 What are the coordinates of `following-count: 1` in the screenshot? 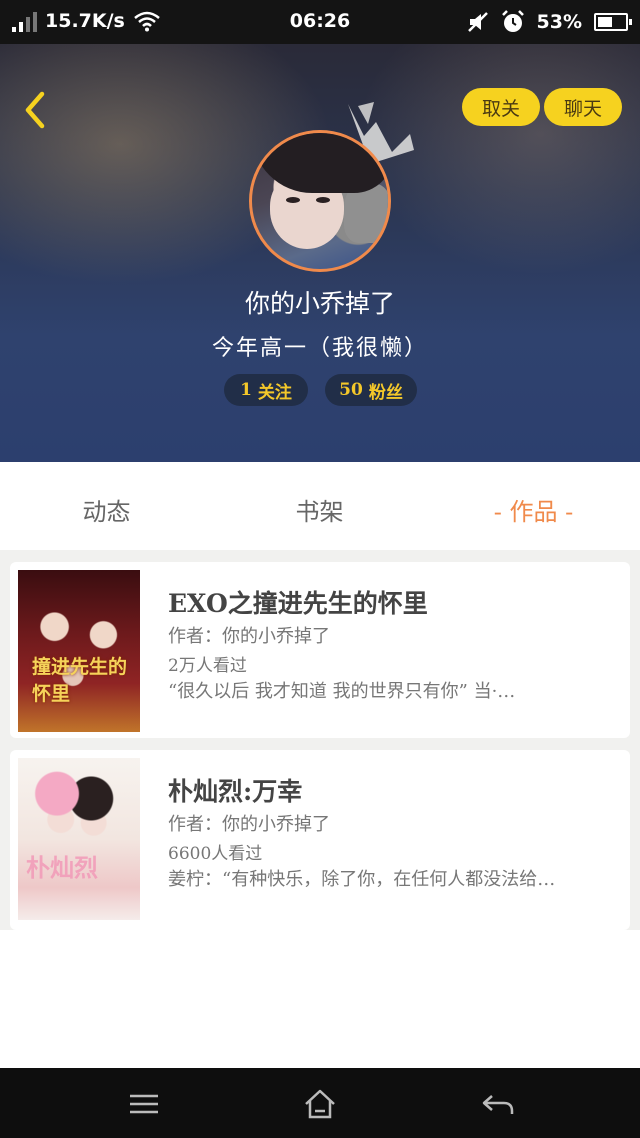 It's located at (246, 390).